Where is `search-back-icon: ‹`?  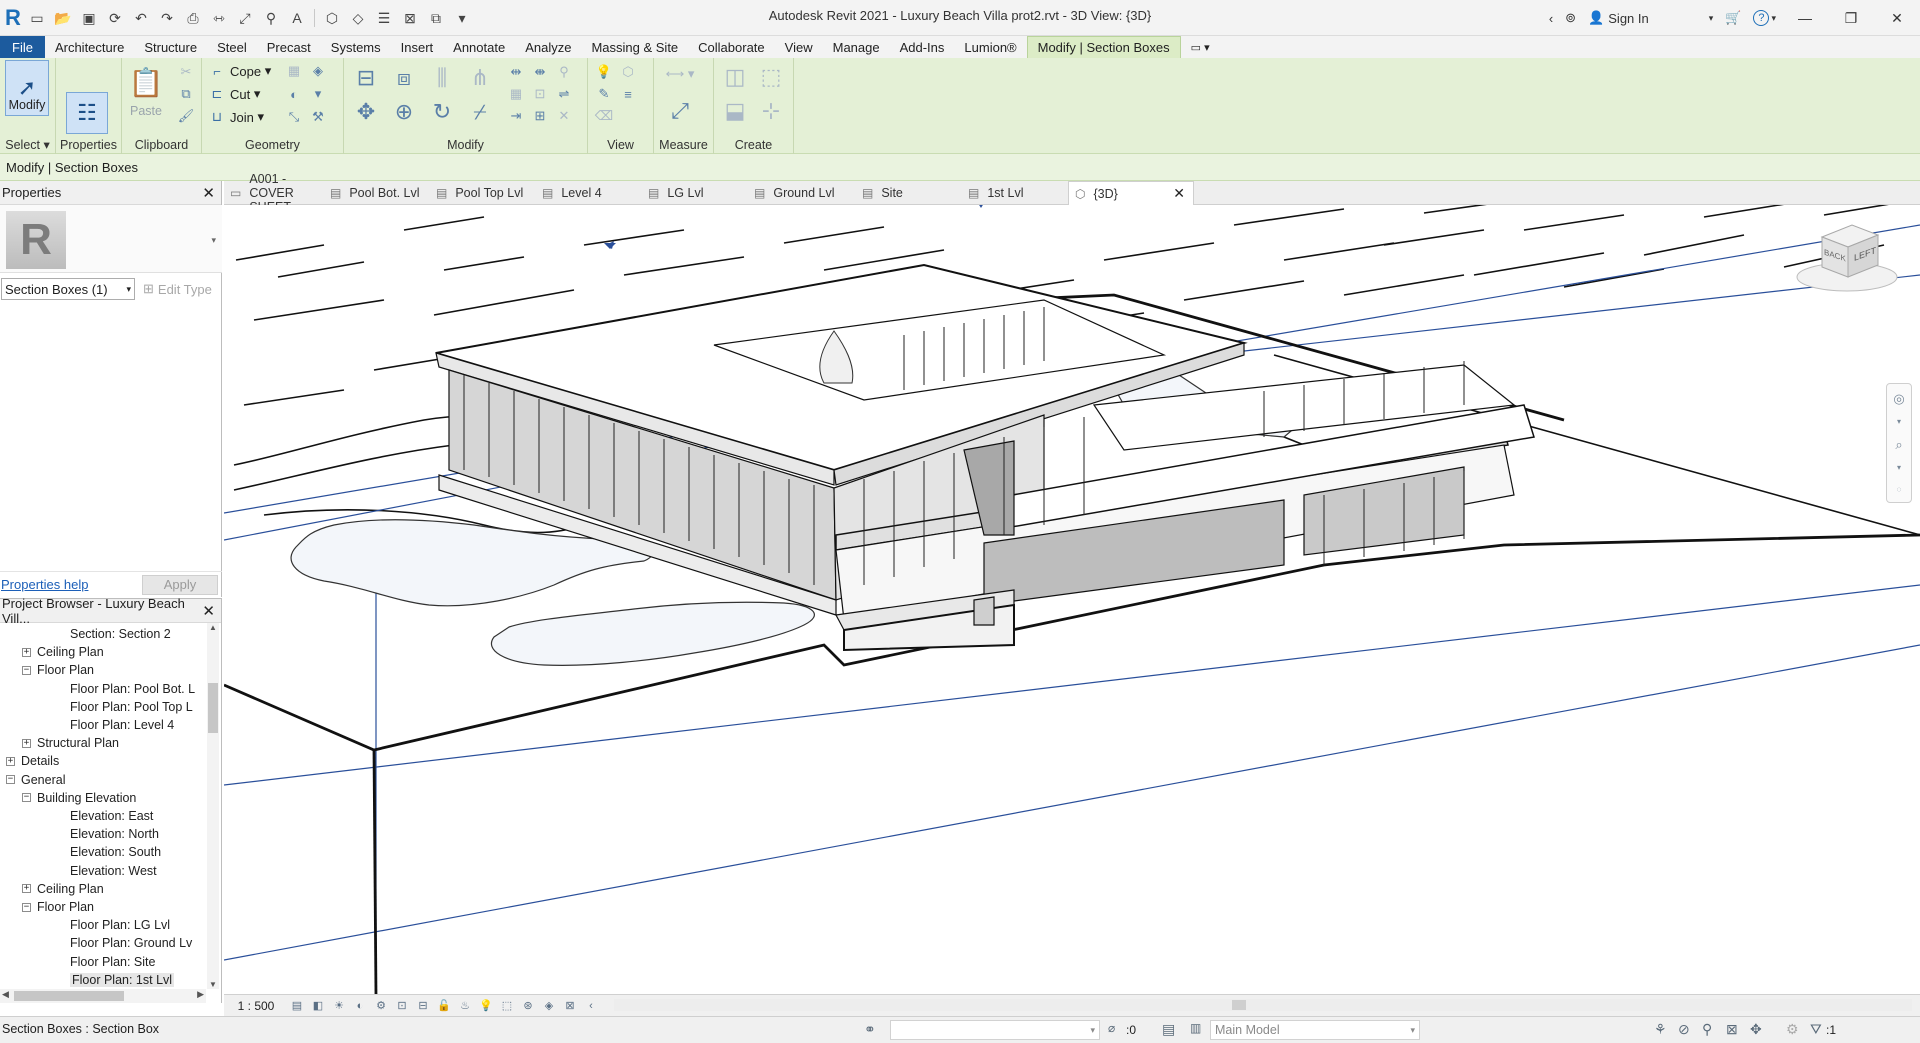
search-back-icon: ‹ is located at coordinates (1551, 18).